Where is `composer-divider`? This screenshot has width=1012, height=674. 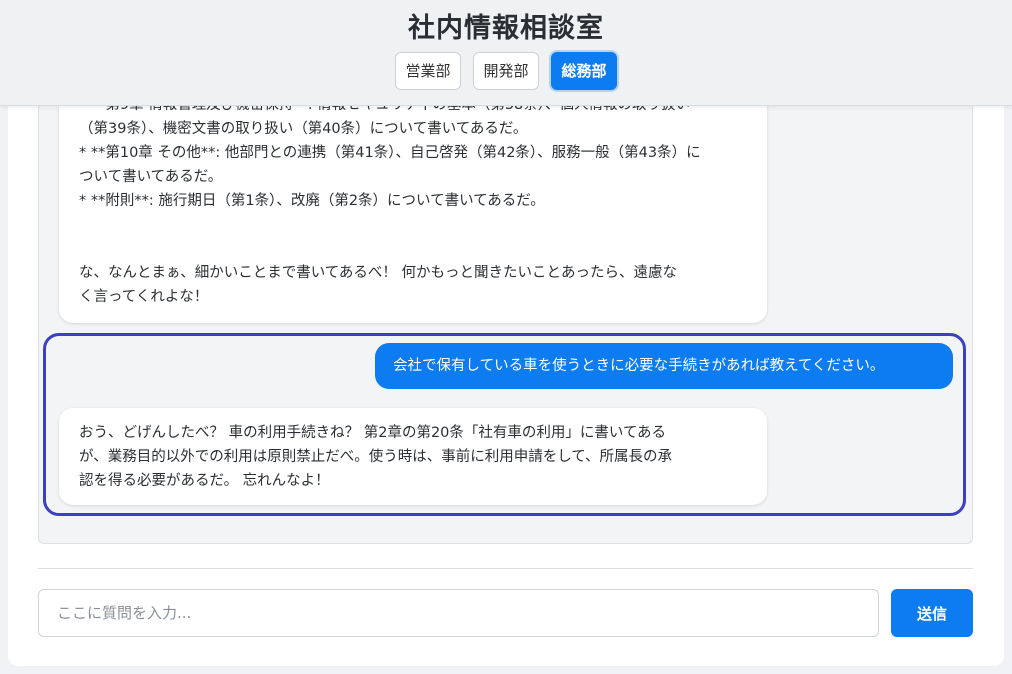 composer-divider is located at coordinates (505, 568).